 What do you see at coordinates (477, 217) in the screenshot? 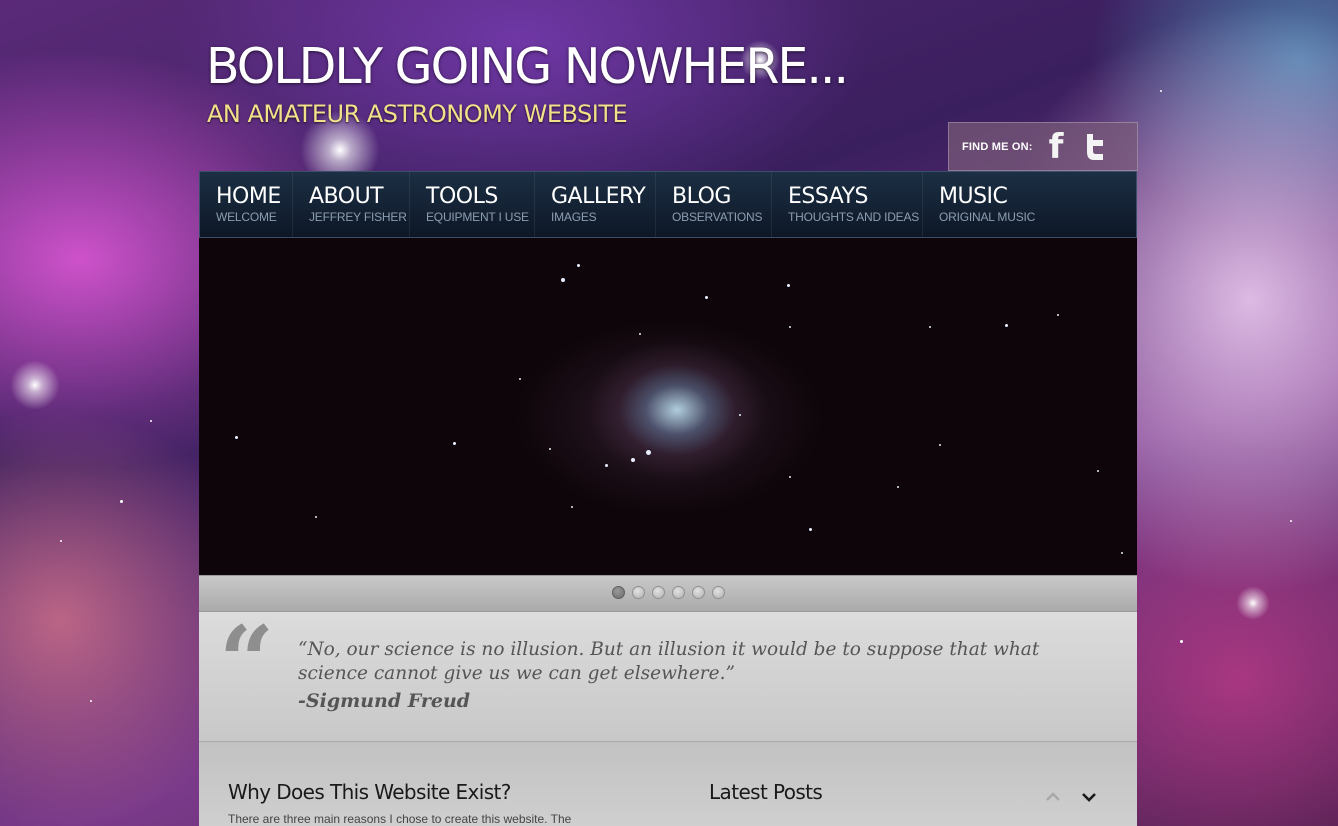
I see `nav-item-sublabel: EQUIPMENT I USE` at bounding box center [477, 217].